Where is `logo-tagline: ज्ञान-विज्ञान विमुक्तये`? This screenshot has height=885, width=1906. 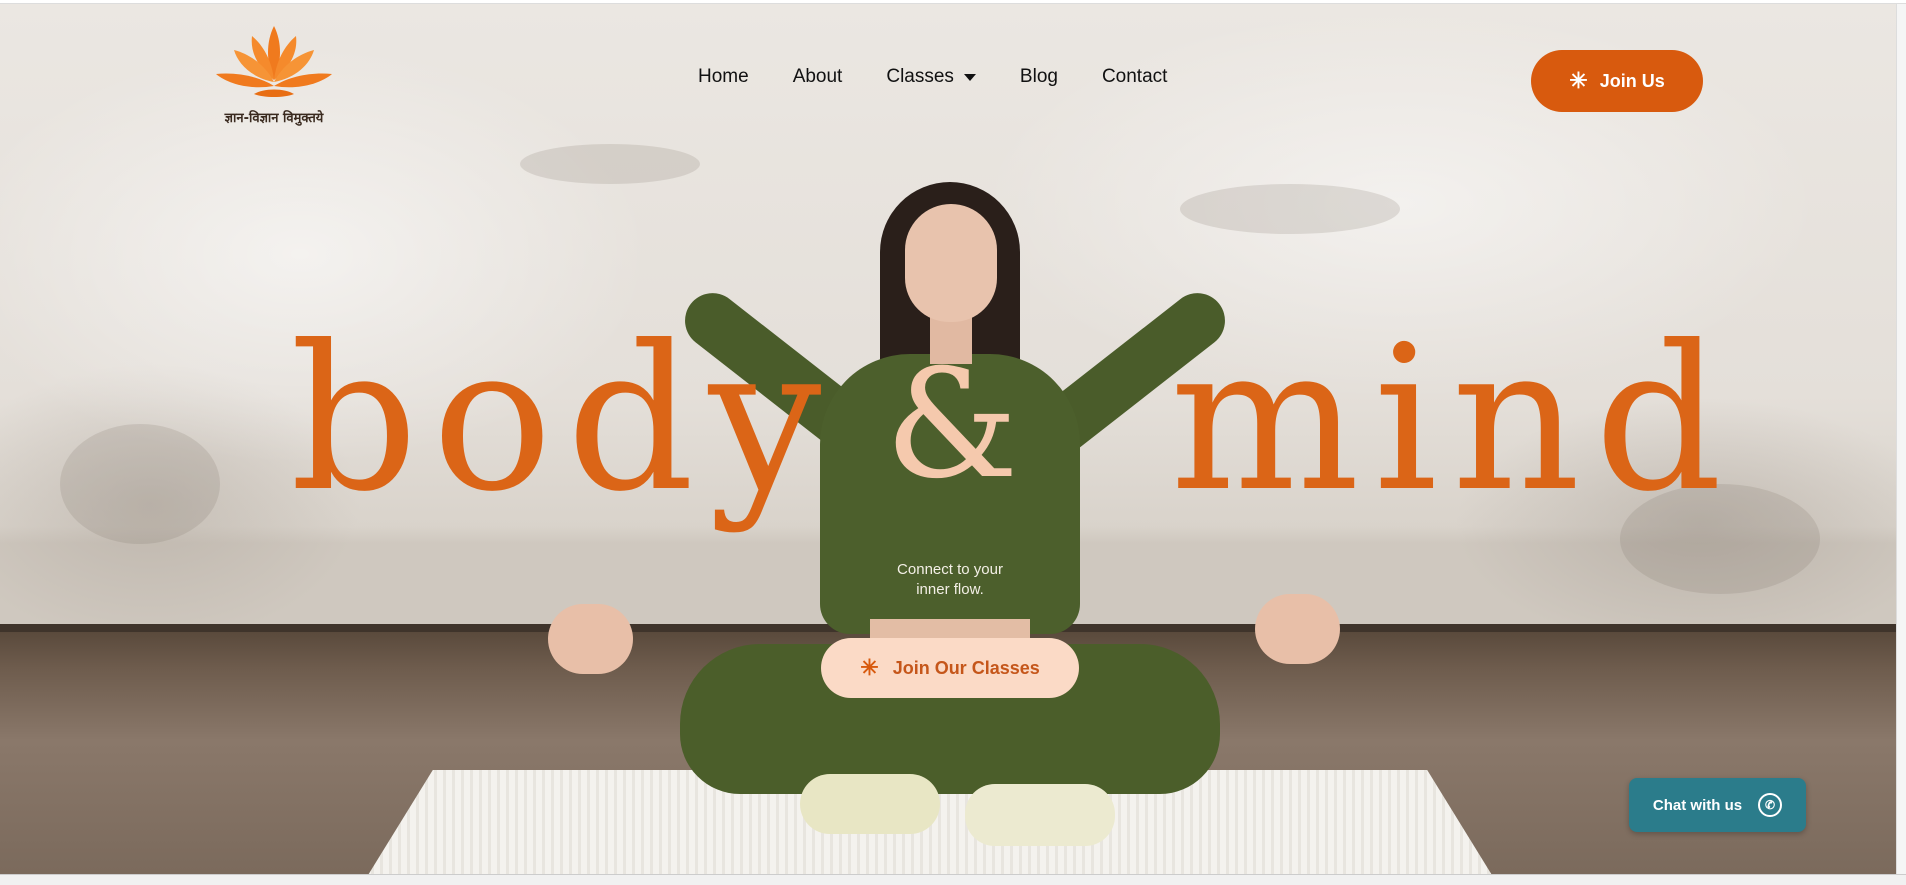 logo-tagline: ज्ञान-विज्ञान विमुक्तये is located at coordinates (274, 118).